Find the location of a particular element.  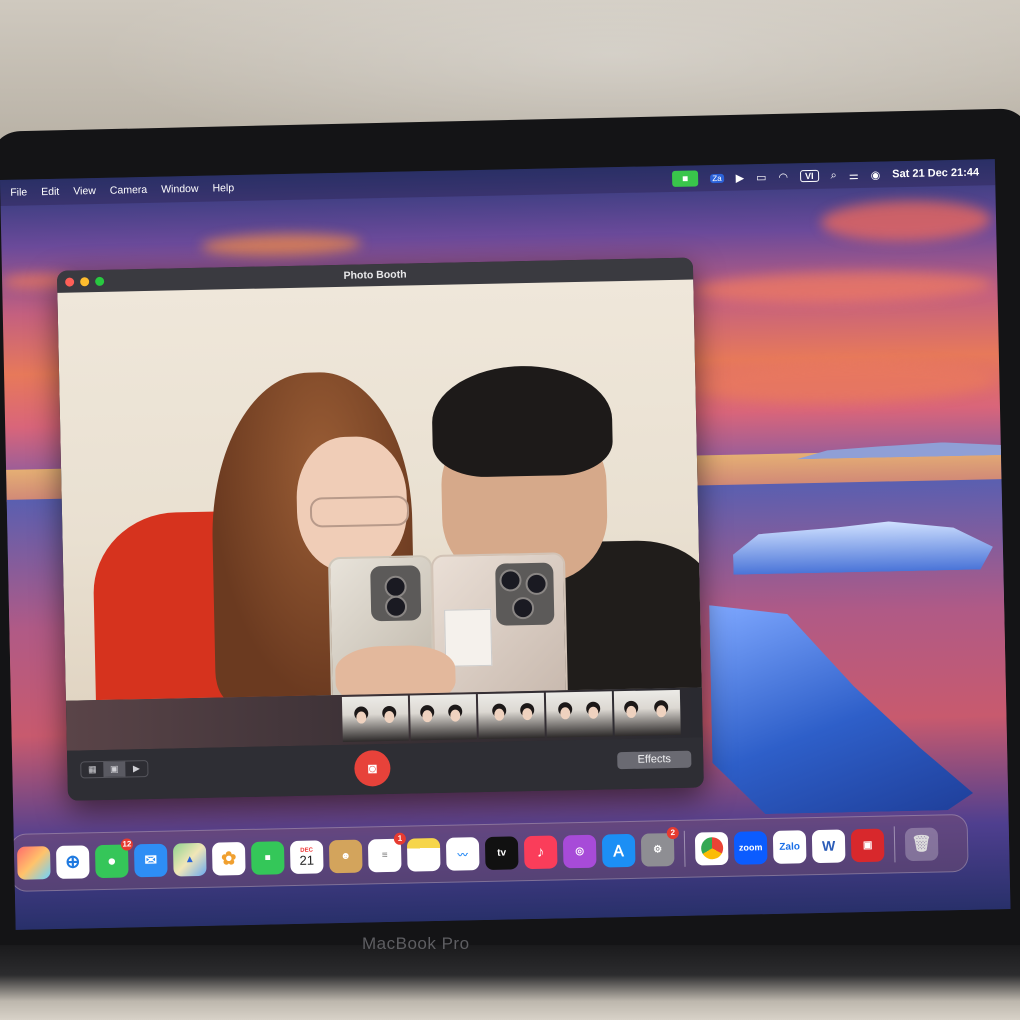

chrome-logo is located at coordinates (711, 848).